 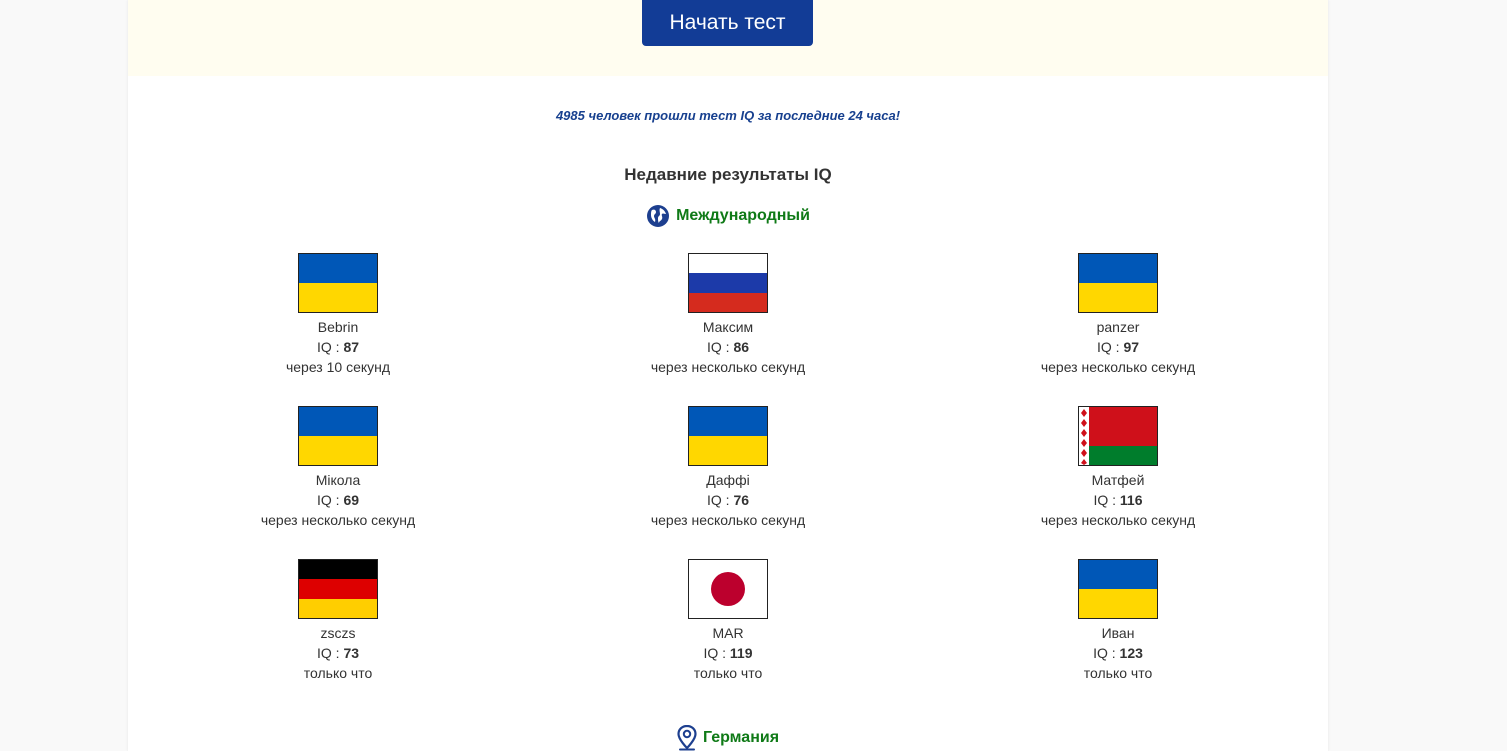 I want to click on hero-banner: Начать тест, so click(x=728, y=38).